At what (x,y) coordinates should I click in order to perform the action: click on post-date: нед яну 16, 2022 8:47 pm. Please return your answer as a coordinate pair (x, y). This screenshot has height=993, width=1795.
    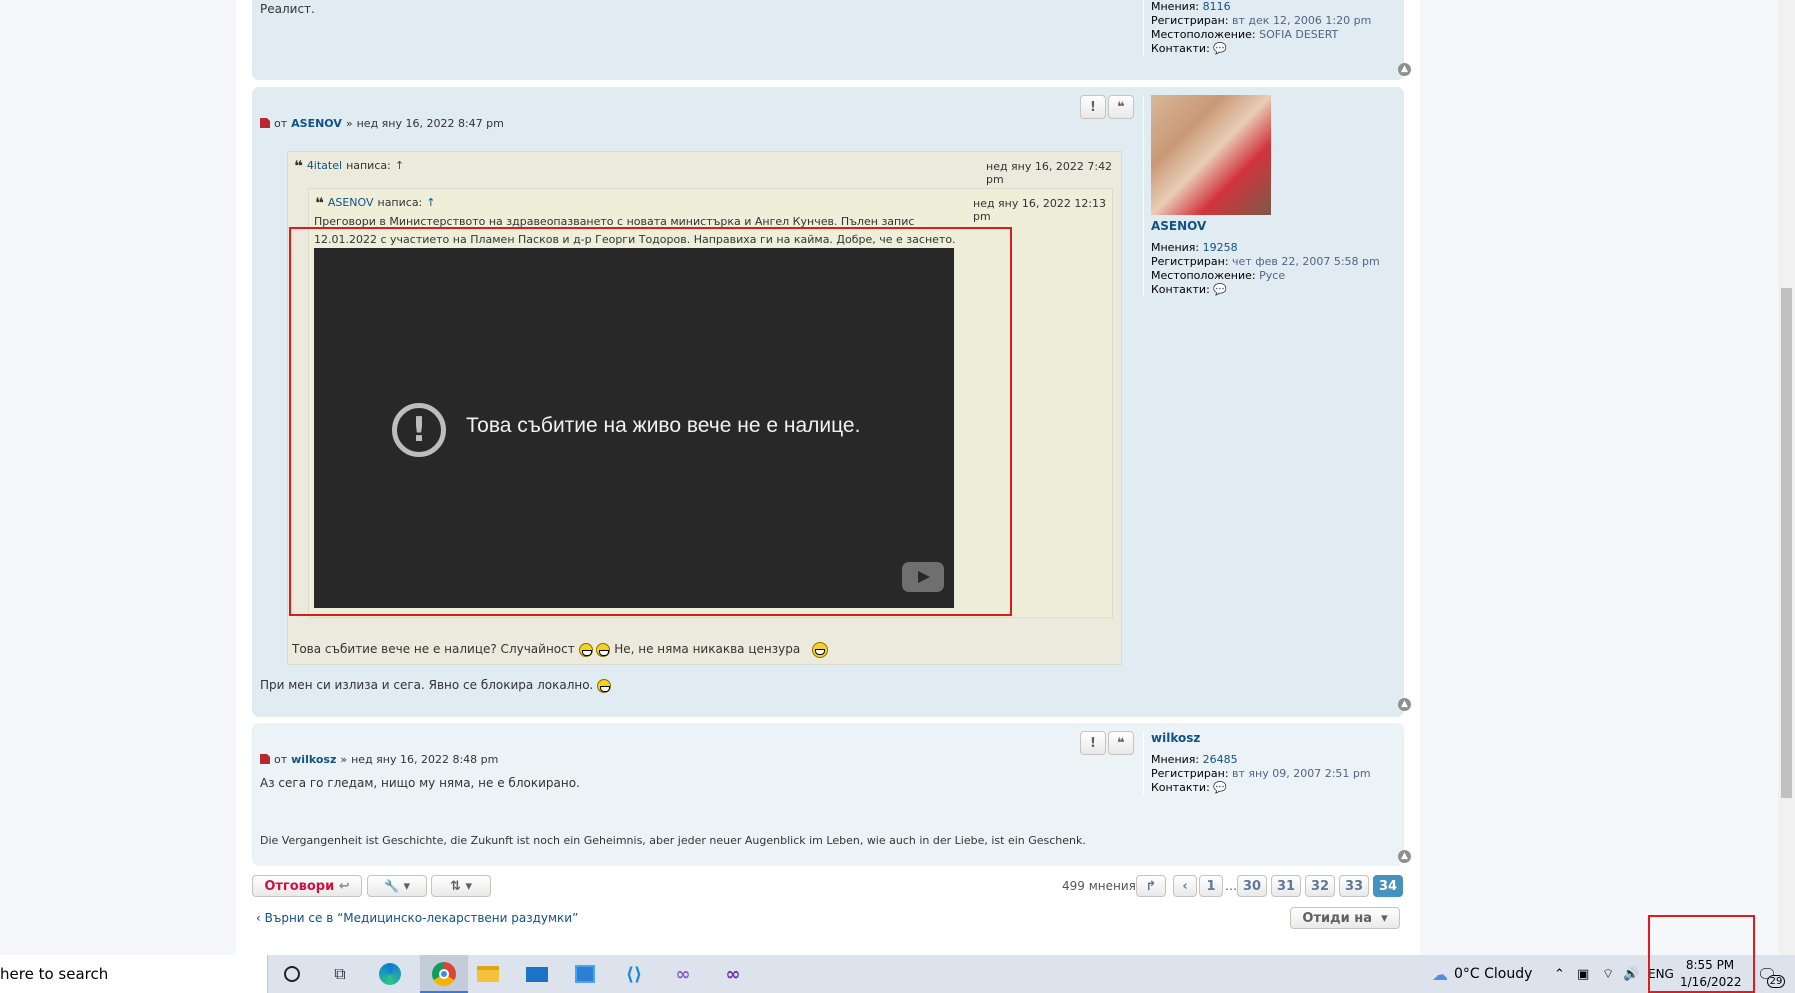
    Looking at the image, I should click on (430, 123).